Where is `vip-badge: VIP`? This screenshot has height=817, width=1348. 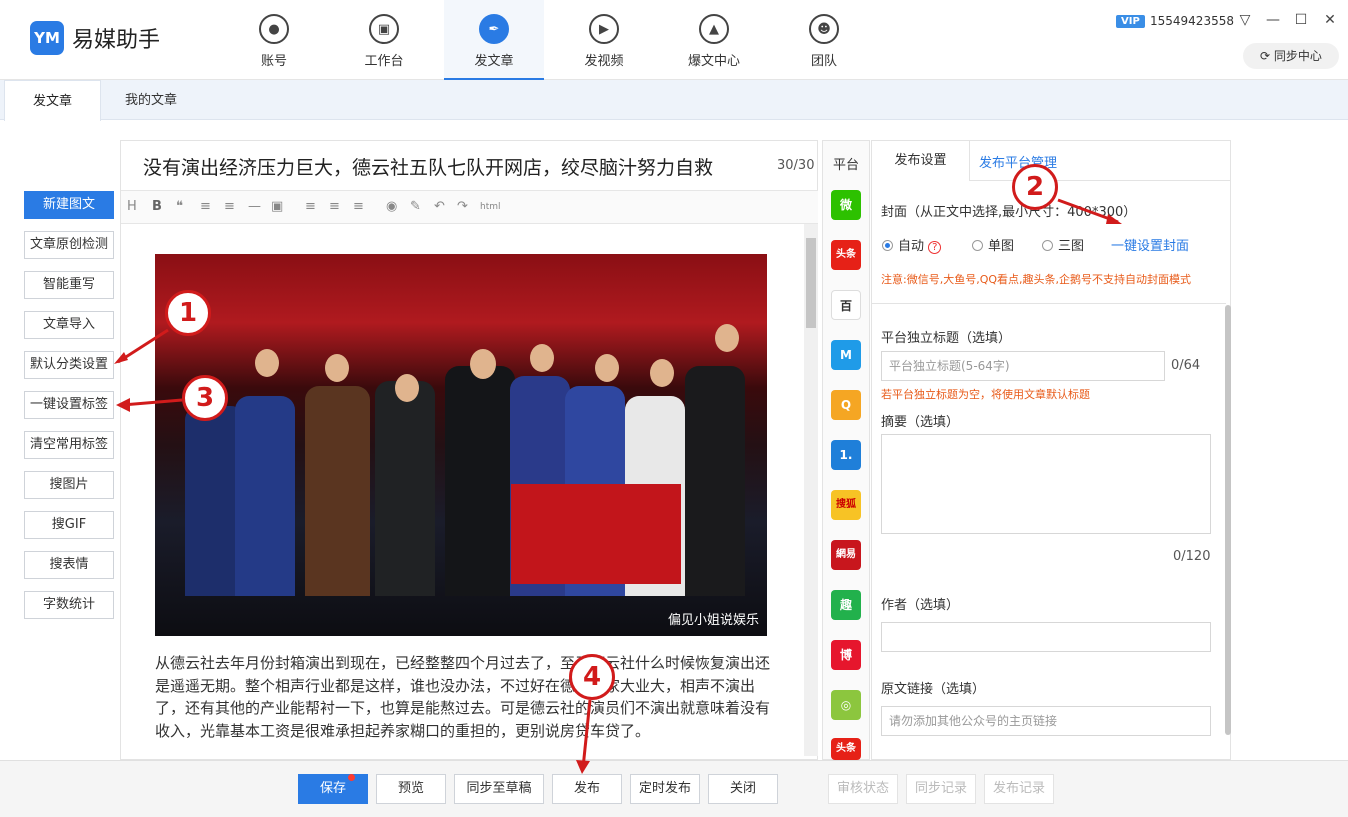
vip-badge: VIP is located at coordinates (1130, 21).